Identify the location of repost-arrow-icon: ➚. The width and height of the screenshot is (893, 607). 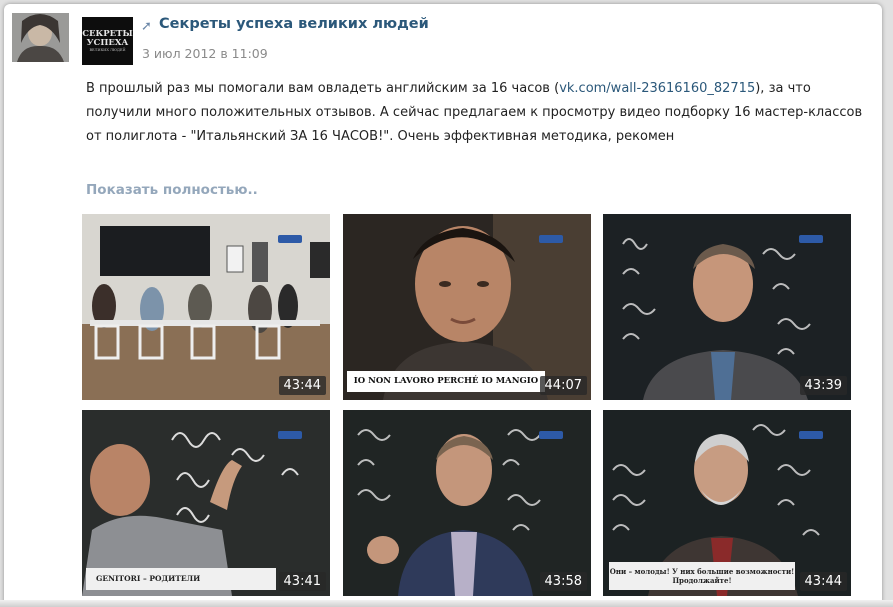
(146, 26).